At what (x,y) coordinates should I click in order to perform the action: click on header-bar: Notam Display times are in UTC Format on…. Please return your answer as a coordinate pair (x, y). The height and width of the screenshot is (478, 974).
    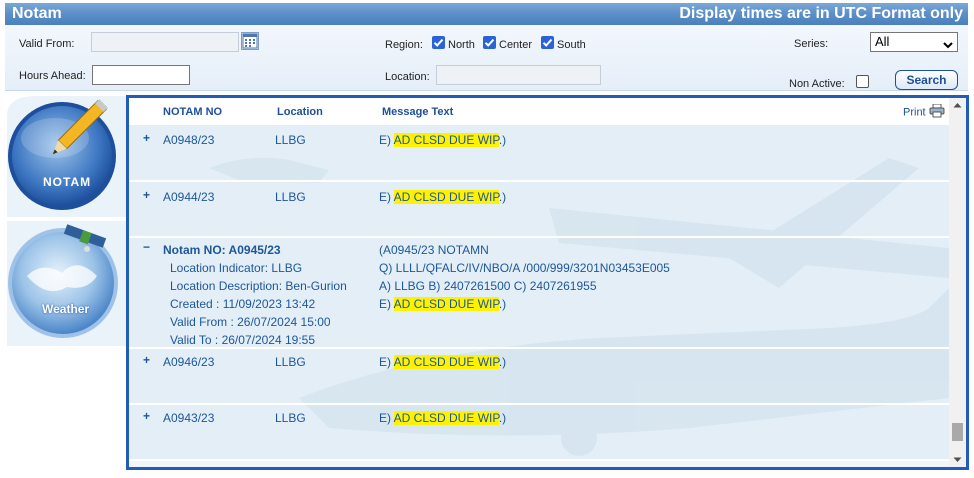
    Looking at the image, I should click on (486, 14).